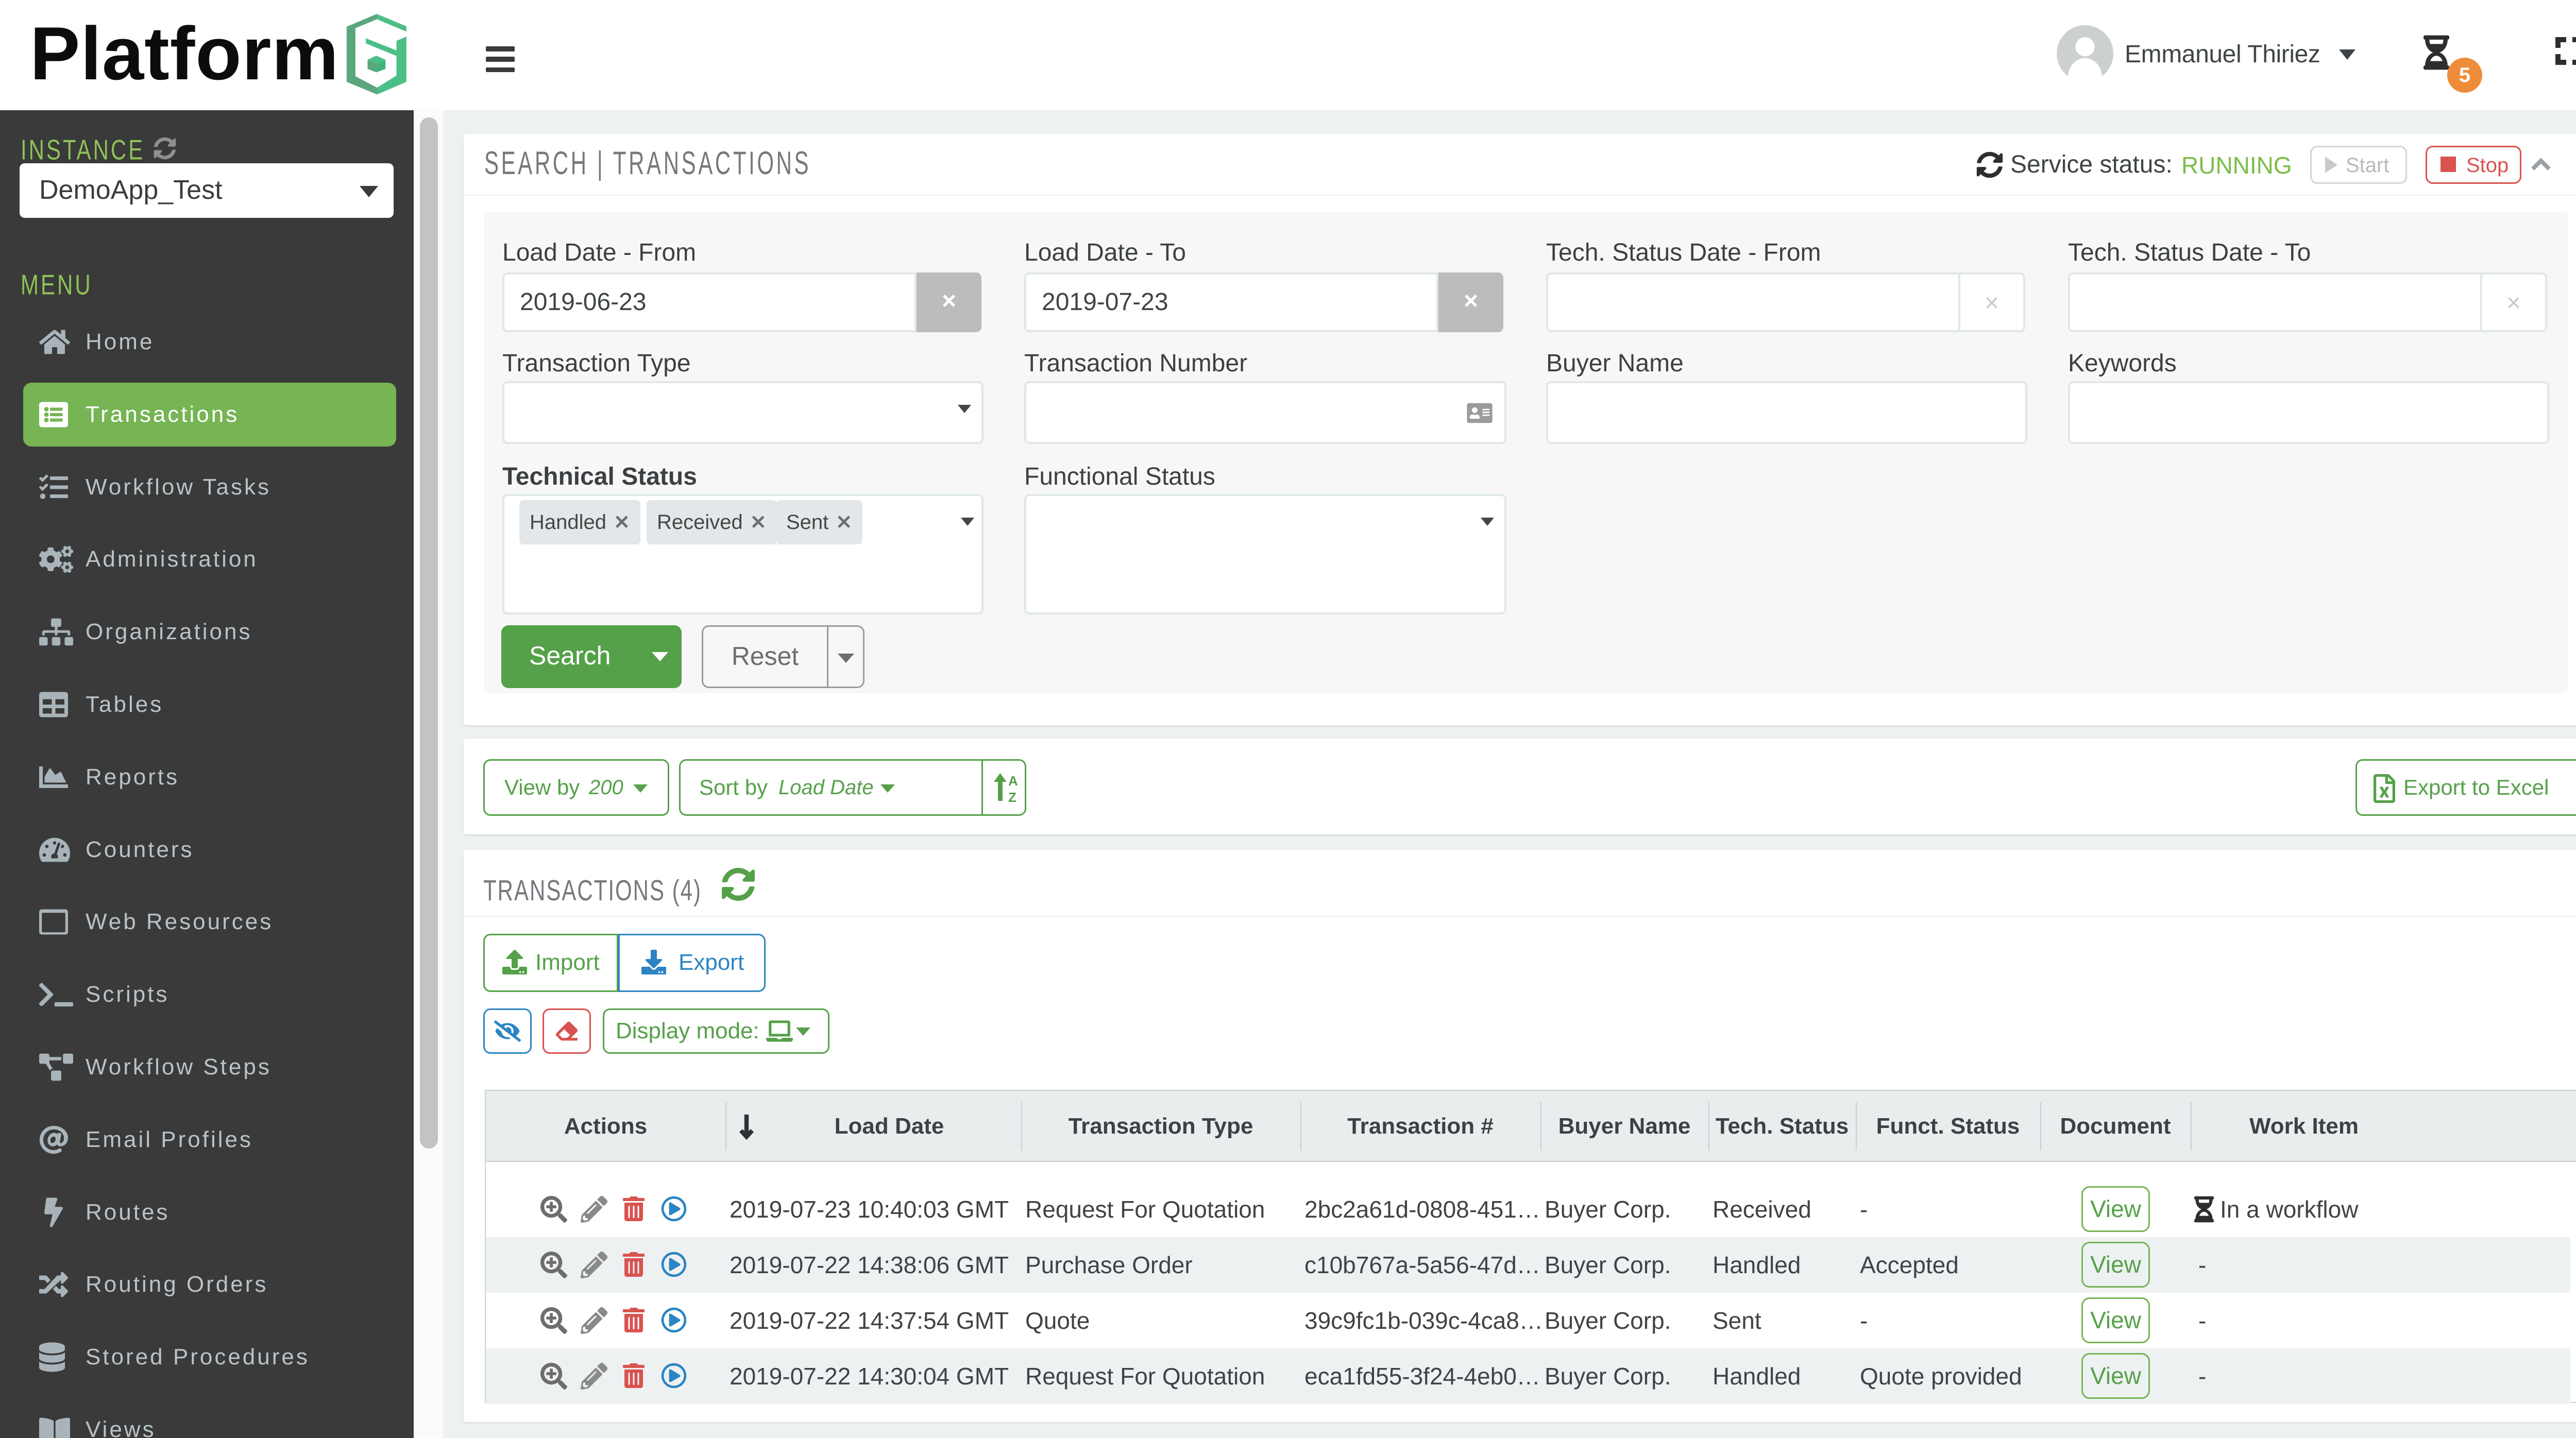  Describe the element at coordinates (1012, 796) in the screenshot. I see `svg-text: Z` at that location.